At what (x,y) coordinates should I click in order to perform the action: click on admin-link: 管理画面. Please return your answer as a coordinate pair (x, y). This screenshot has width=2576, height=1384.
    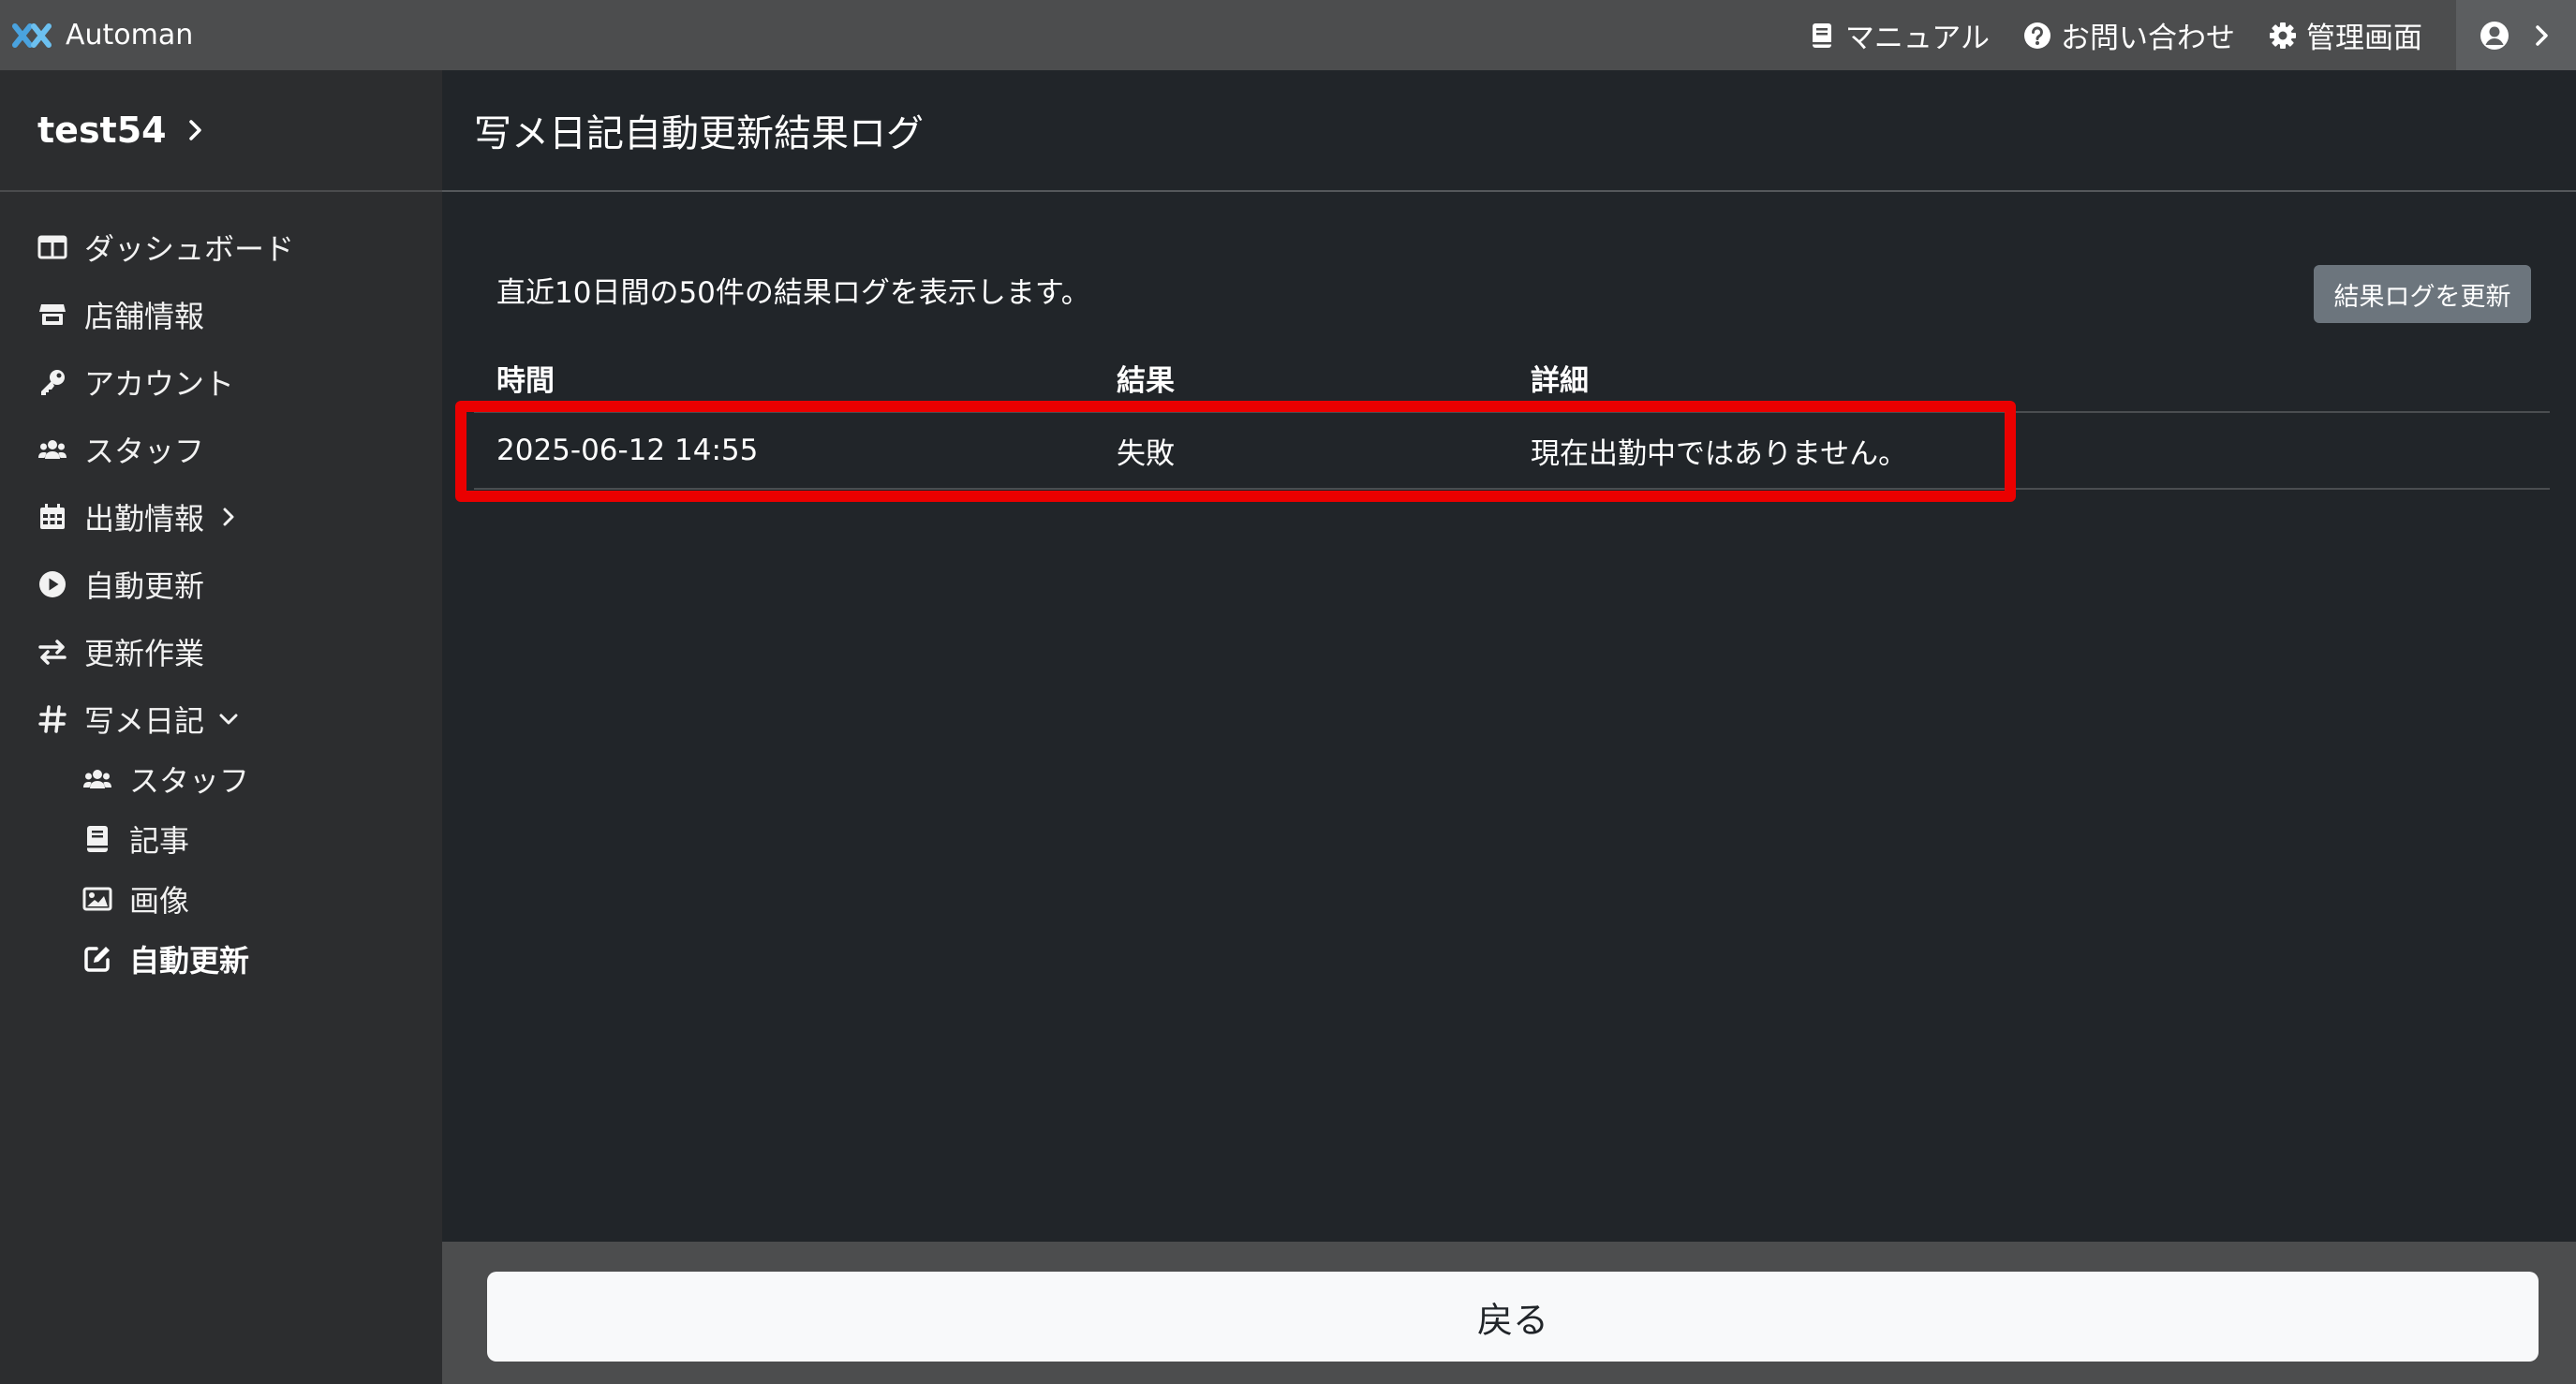
    Looking at the image, I should click on (2345, 35).